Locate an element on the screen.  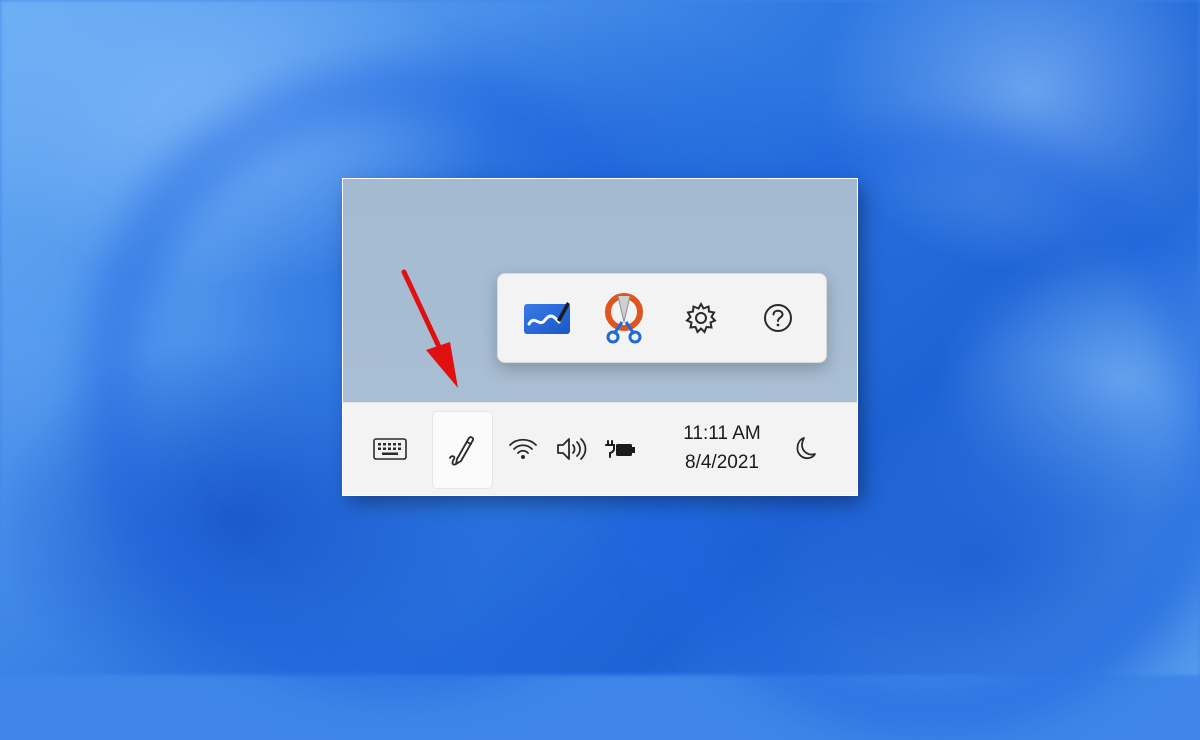
battery-charging-icon is located at coordinates (620, 449).